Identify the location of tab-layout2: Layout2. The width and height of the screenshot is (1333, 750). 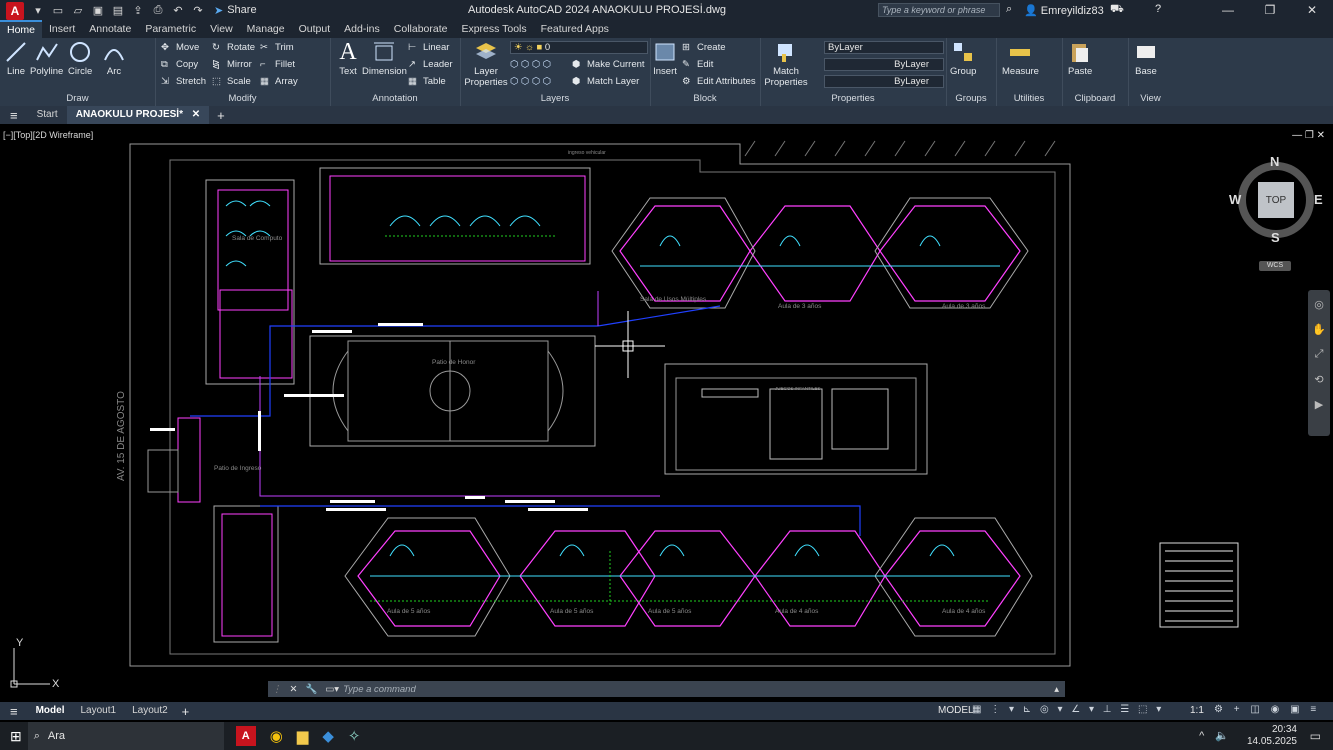
(150, 711).